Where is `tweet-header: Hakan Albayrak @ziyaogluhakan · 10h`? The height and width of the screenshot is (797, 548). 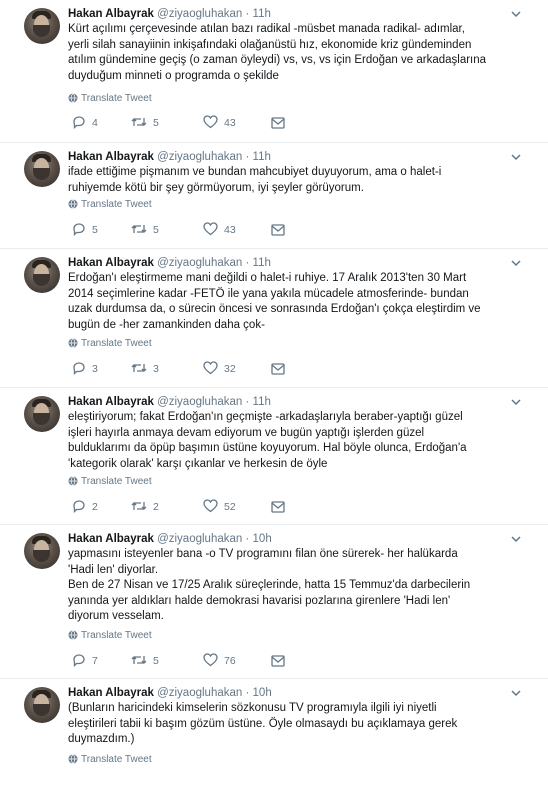 tweet-header: Hakan Albayrak @ziyaogluhakan · 10h is located at coordinates (170, 539).